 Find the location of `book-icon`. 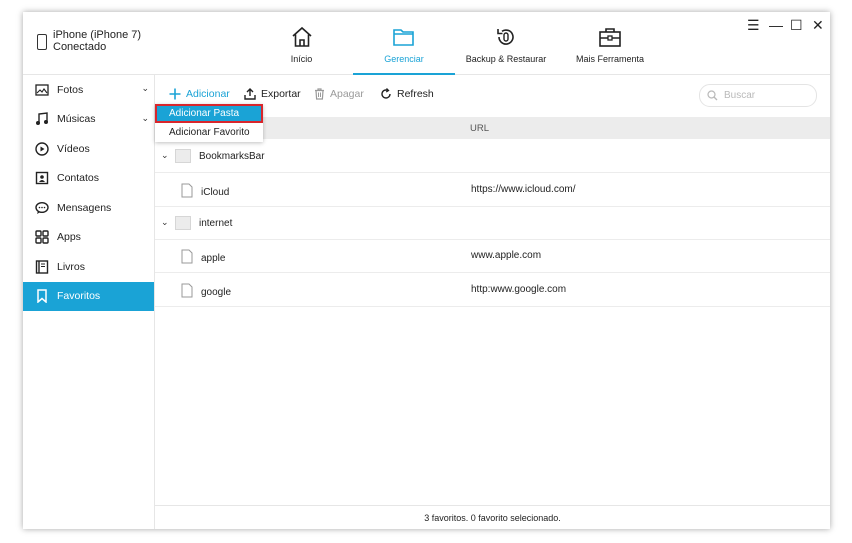

book-icon is located at coordinates (42, 267).